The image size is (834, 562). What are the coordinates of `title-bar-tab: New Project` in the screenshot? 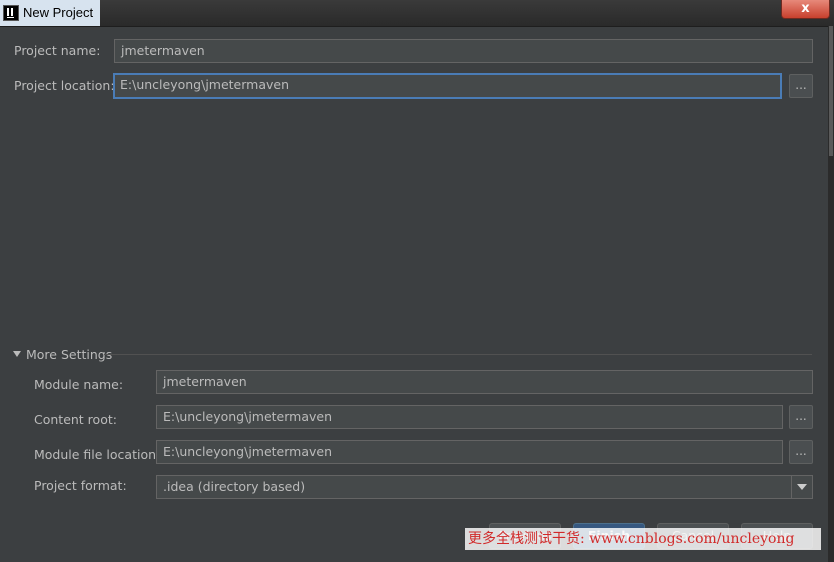 It's located at (50, 13).